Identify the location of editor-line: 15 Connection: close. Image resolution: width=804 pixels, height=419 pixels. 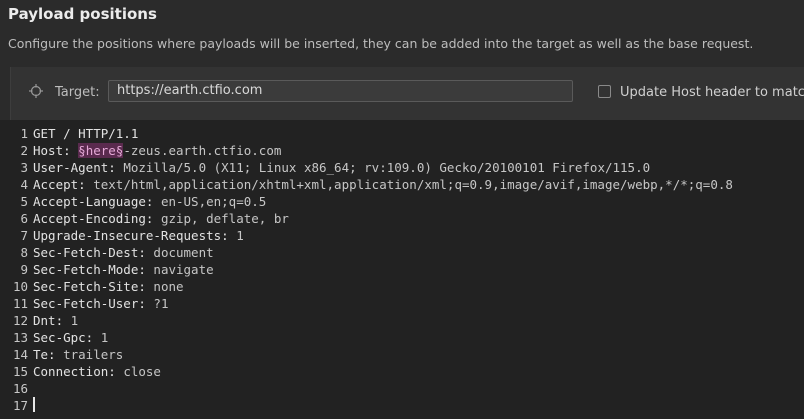
(402, 371).